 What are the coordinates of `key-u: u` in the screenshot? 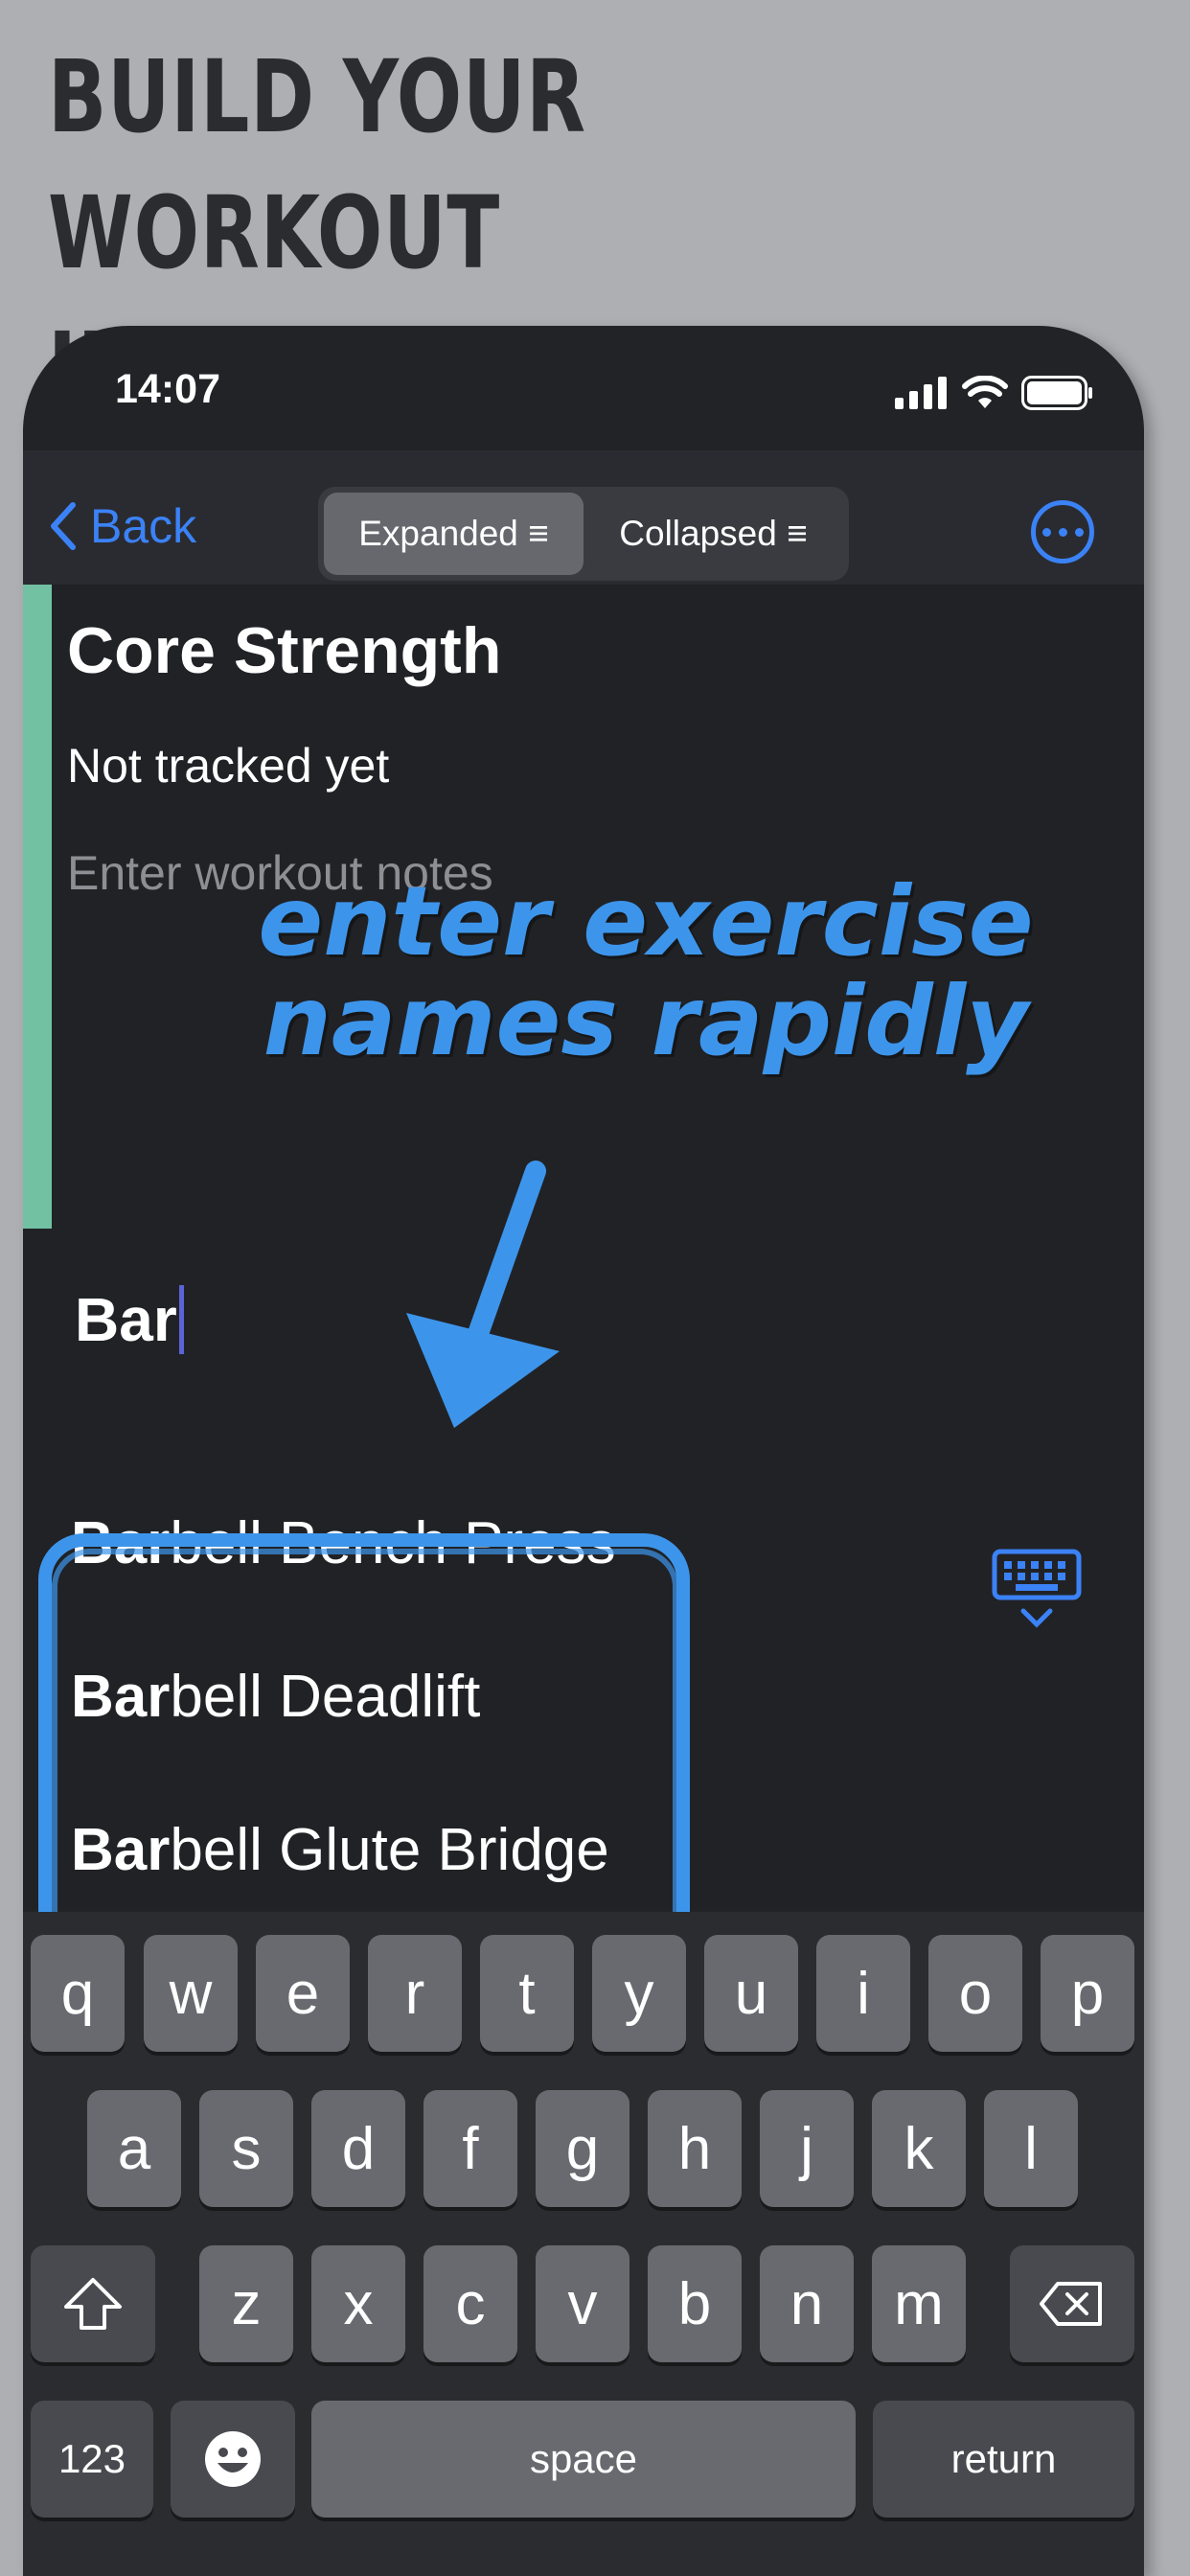 It's located at (751, 1993).